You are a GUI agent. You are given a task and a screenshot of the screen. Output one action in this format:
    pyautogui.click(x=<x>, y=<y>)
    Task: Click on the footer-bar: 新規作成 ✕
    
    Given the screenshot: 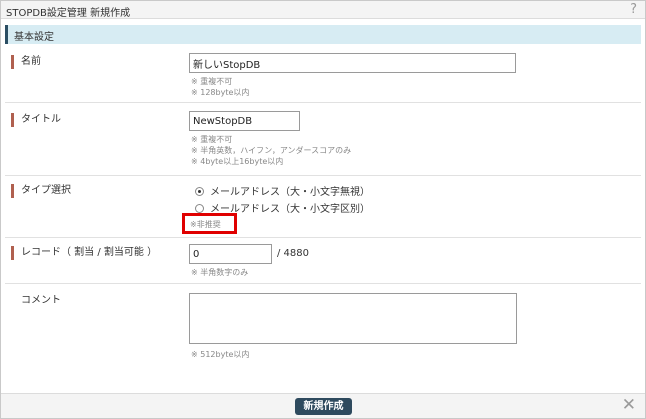 What is the action you would take?
    pyautogui.click(x=323, y=405)
    